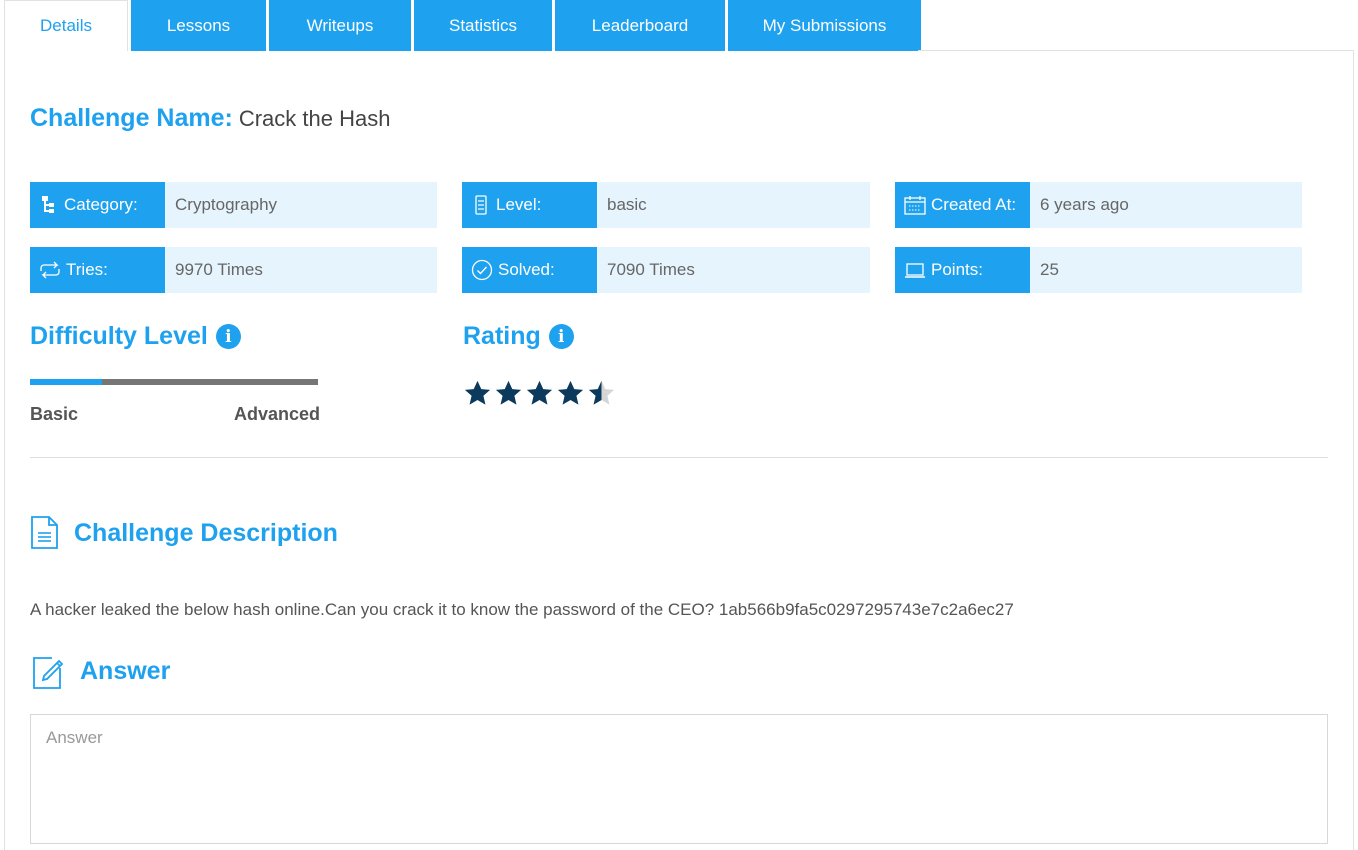  I want to click on rating-info-icon: i, so click(561, 336).